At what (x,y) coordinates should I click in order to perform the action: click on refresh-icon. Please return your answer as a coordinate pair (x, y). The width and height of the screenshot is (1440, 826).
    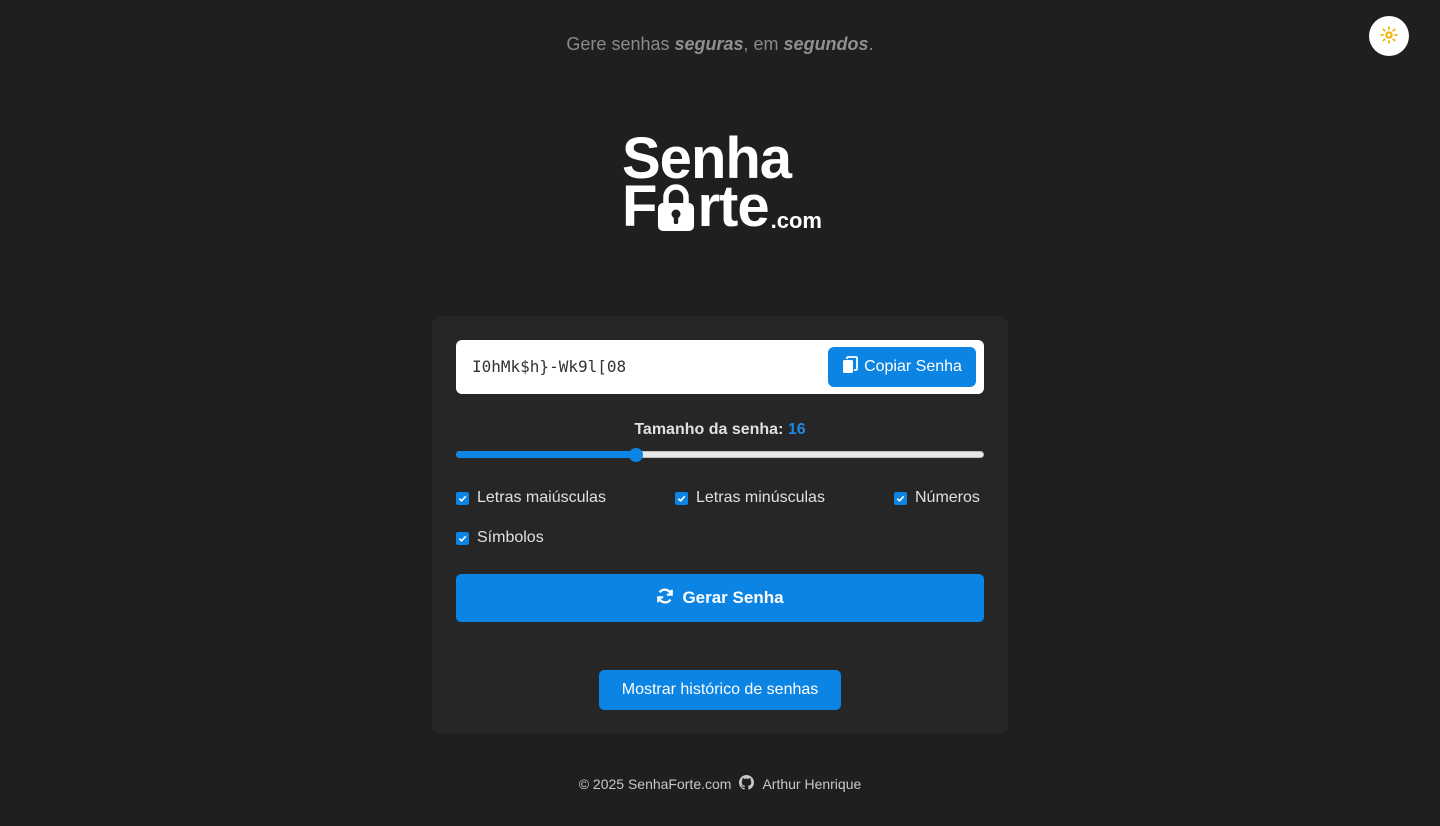
    Looking at the image, I should click on (665, 598).